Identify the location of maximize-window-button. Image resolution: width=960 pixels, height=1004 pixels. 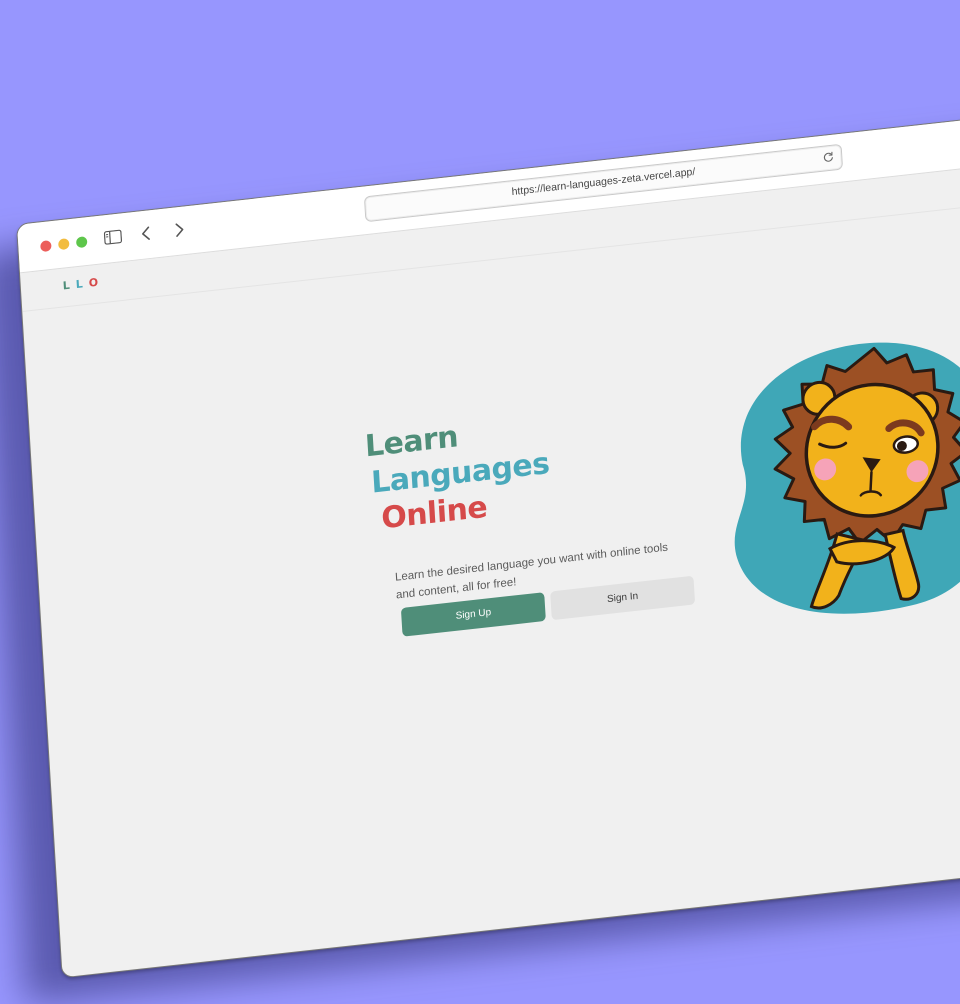
(82, 242).